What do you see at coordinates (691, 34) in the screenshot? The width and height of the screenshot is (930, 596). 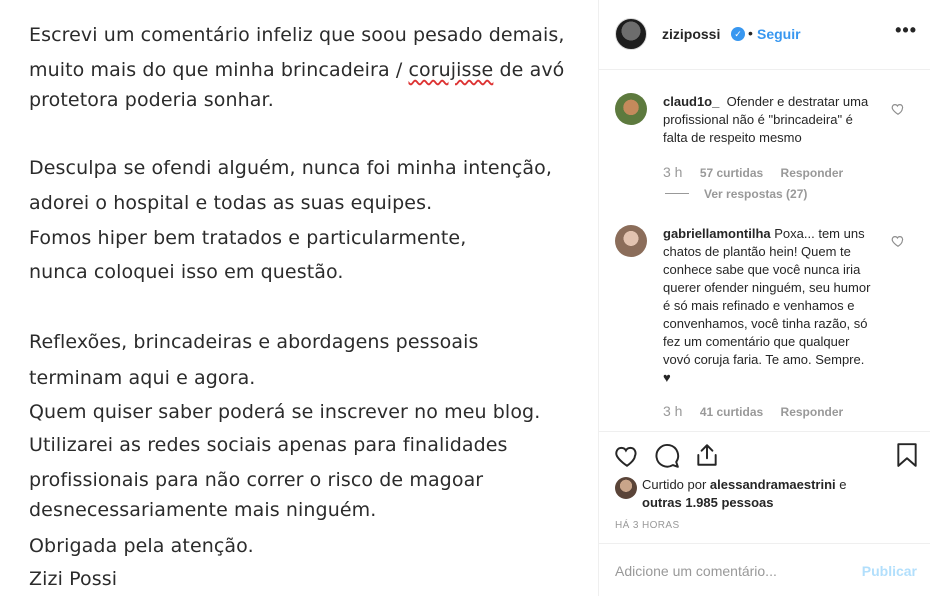 I see `author-username: zizipossi` at bounding box center [691, 34].